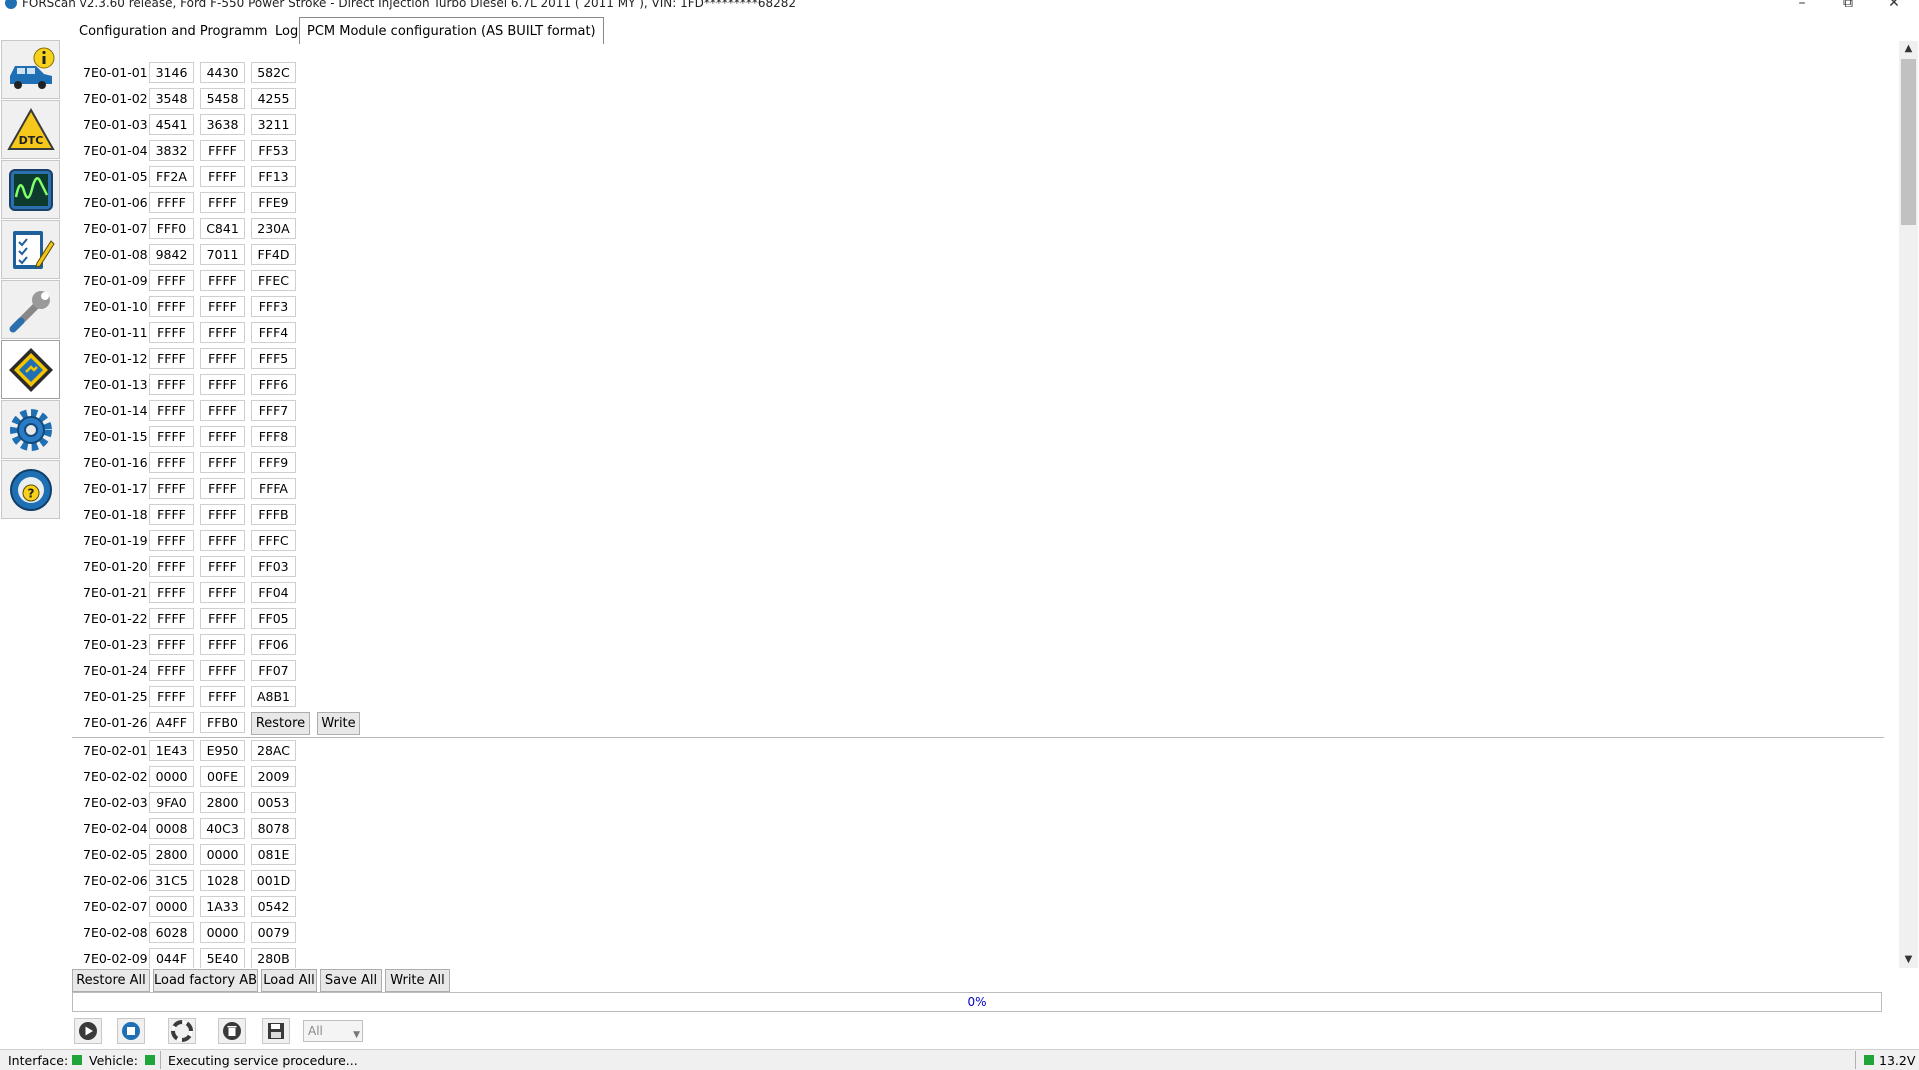 Image resolution: width=1919 pixels, height=1070 pixels. Describe the element at coordinates (232, 1031) in the screenshot. I see `clear-button` at that location.